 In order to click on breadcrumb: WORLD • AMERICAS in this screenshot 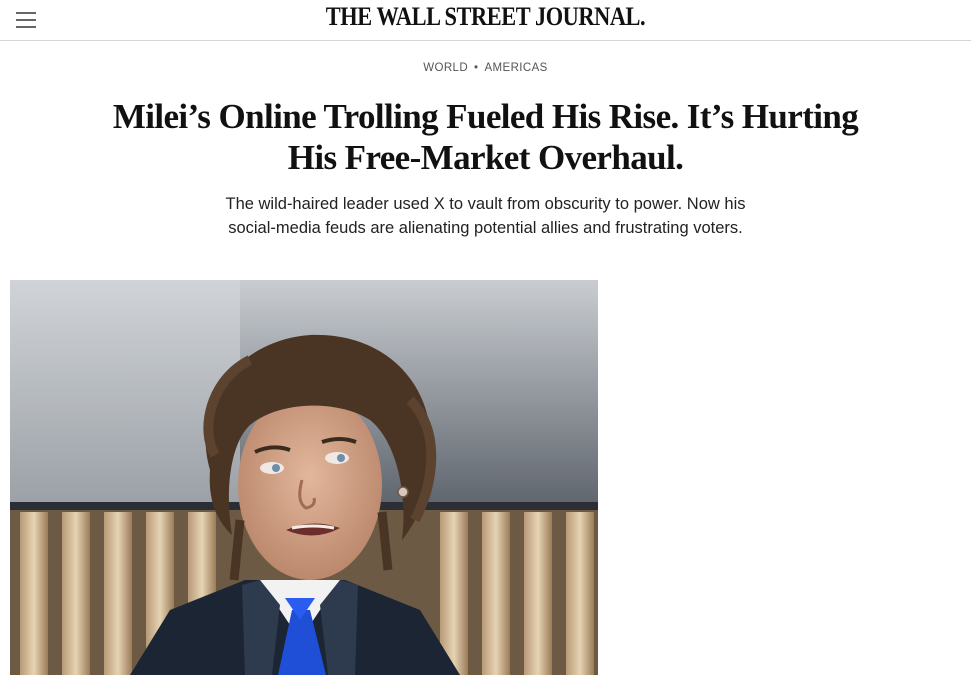, I will do `click(485, 68)`.